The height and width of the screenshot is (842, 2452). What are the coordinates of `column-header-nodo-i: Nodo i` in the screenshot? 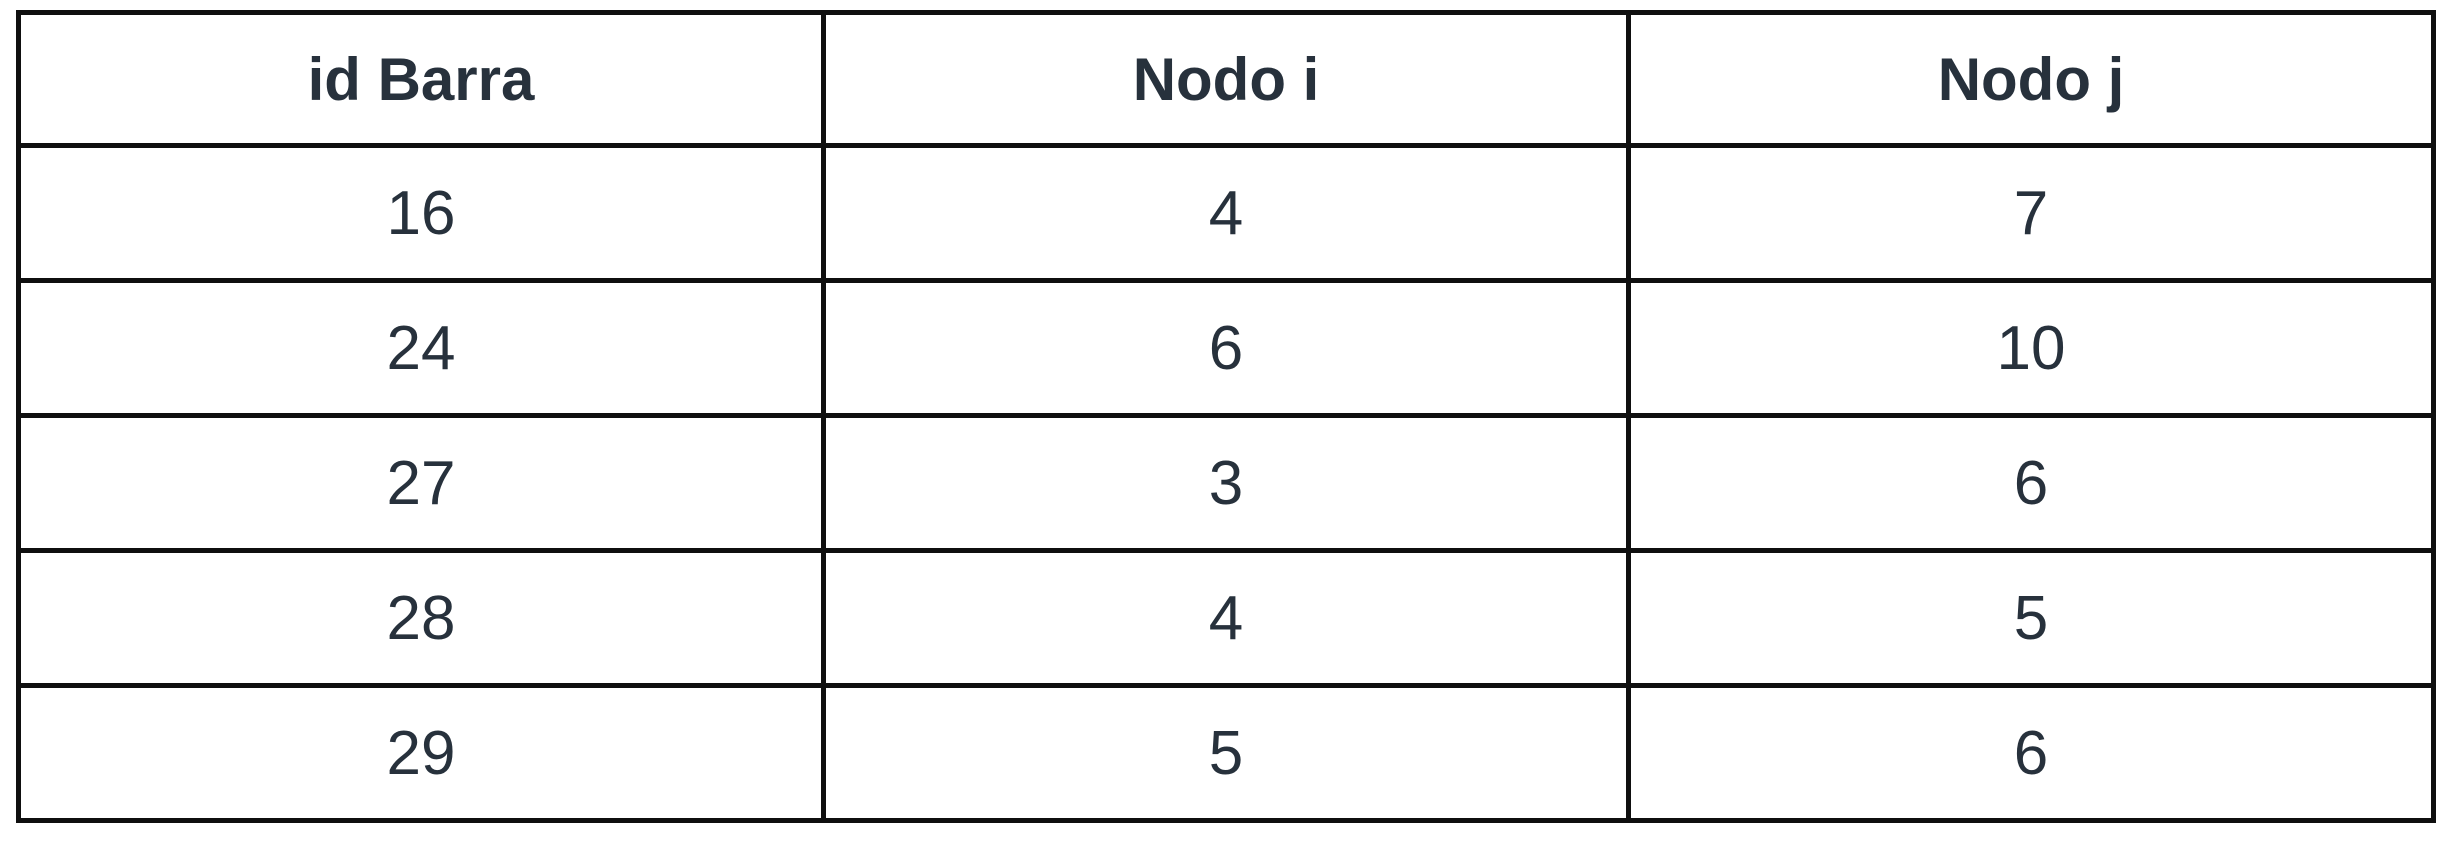 It's located at (1226, 79).